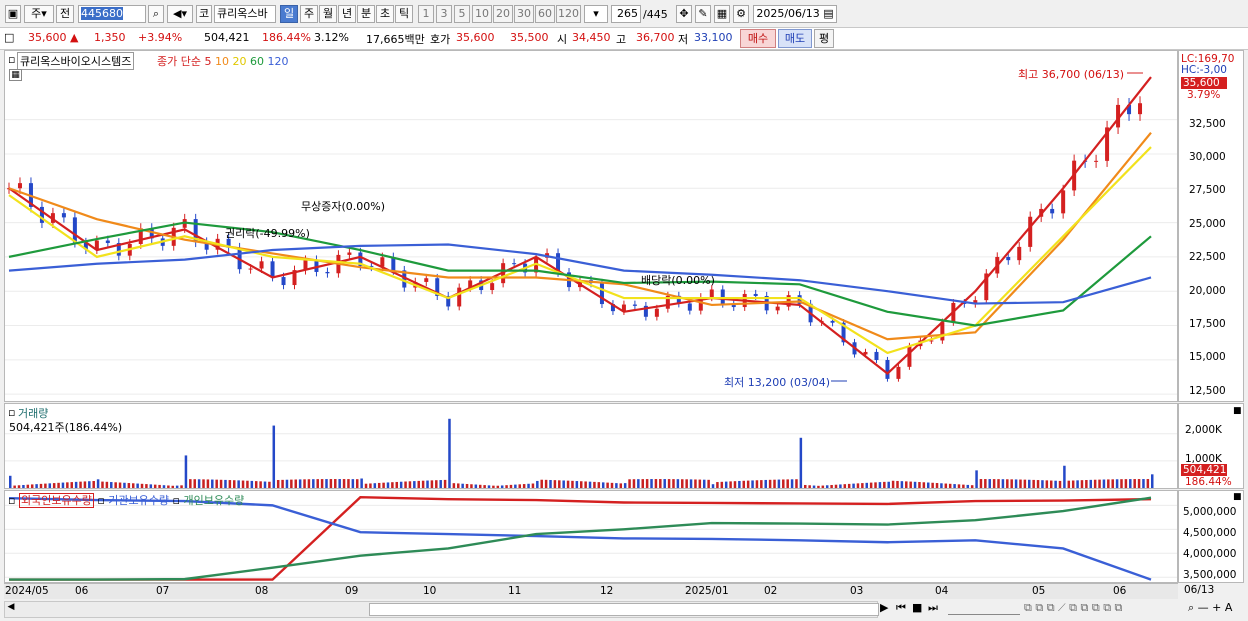 The image size is (1248, 621). What do you see at coordinates (580, 538) in the screenshot?
I see `institution-holding-line` at bounding box center [580, 538].